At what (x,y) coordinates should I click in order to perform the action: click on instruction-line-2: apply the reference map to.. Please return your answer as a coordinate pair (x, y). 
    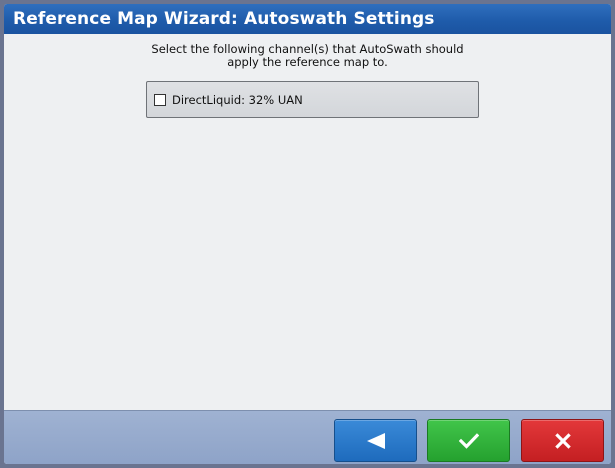
    Looking at the image, I should click on (307, 62).